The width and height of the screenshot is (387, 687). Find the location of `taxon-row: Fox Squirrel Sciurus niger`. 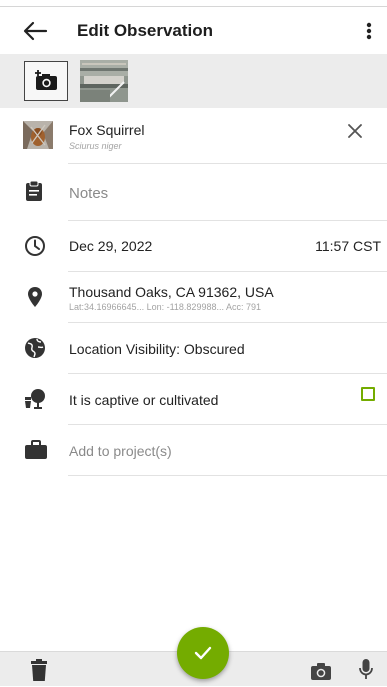

taxon-row: Fox Squirrel Sciurus niger is located at coordinates (193, 136).